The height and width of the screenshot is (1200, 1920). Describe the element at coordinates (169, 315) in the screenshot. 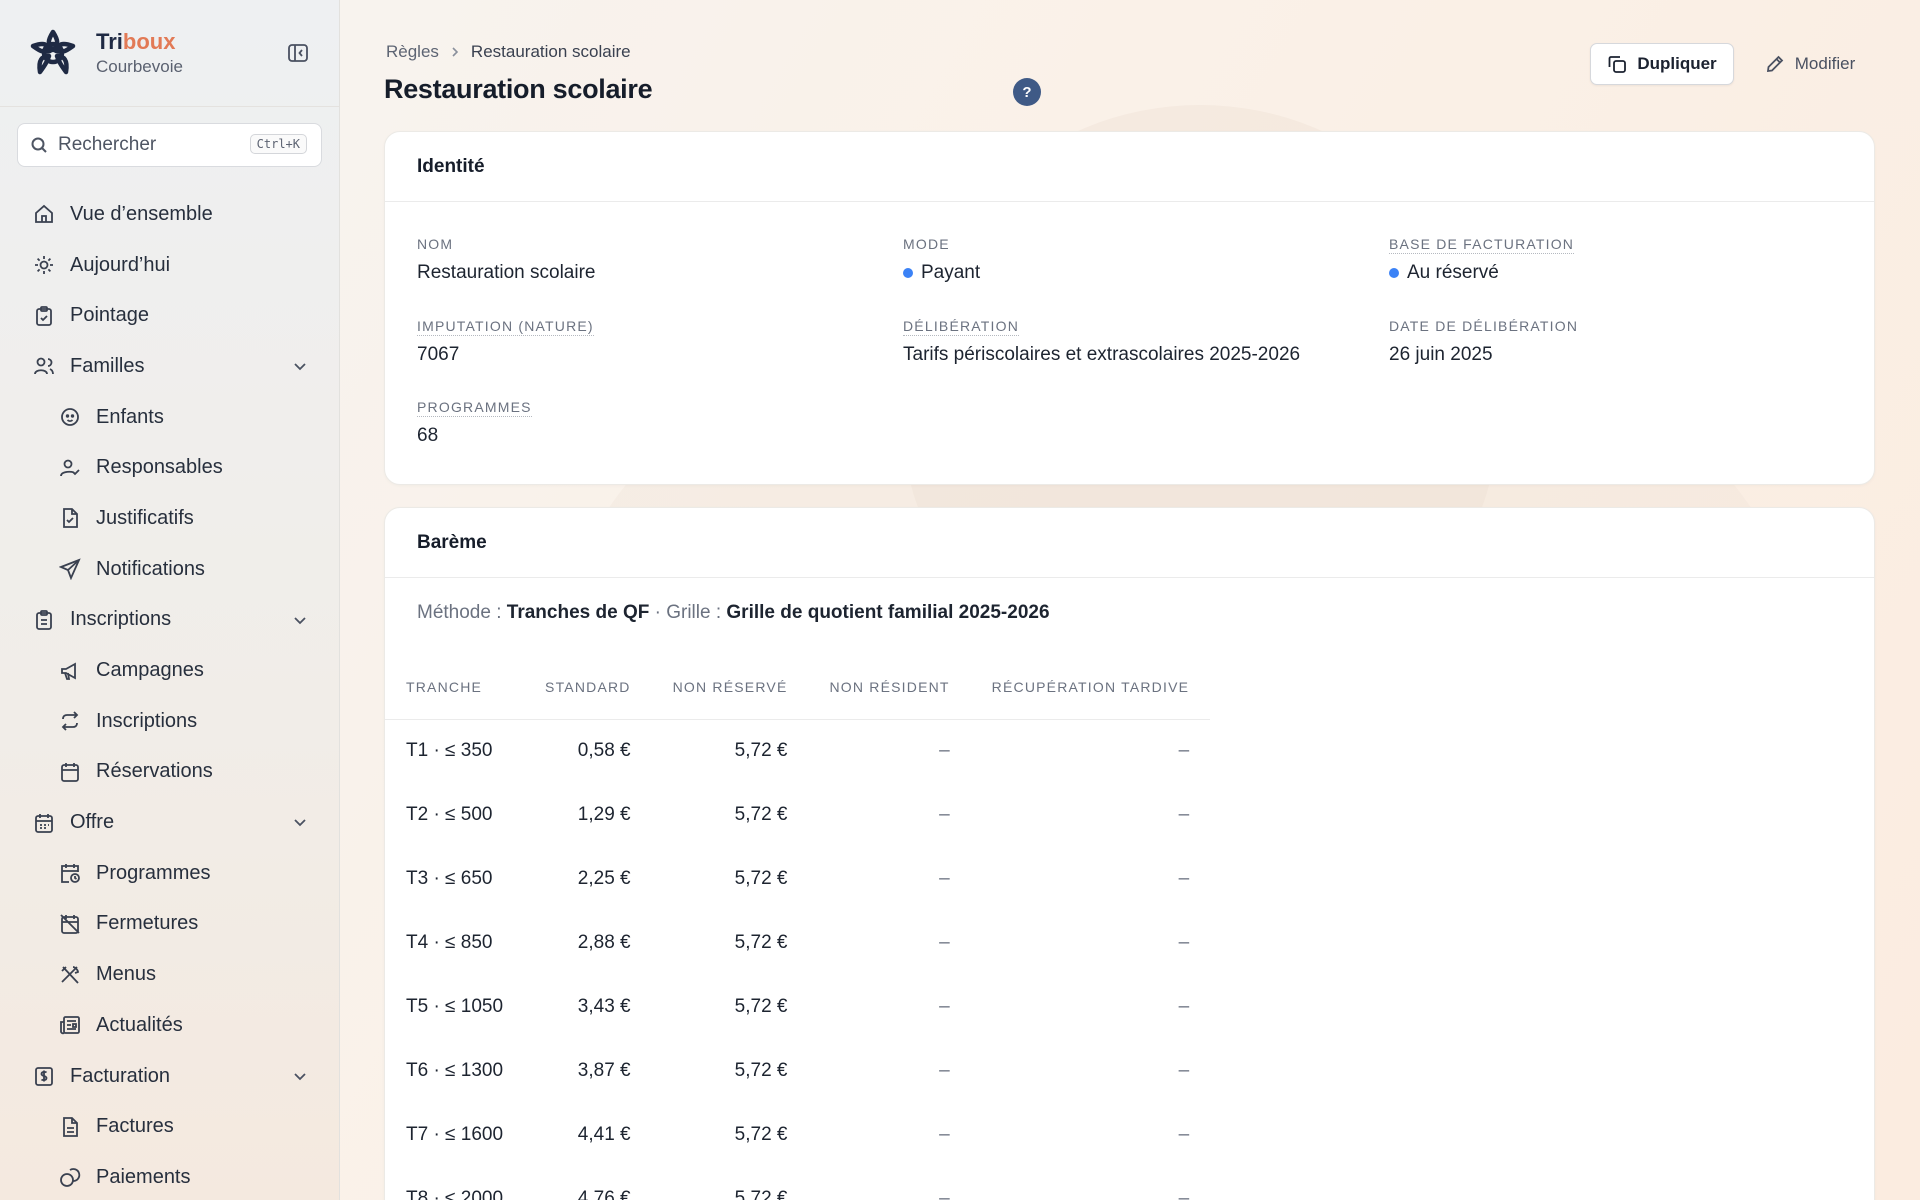

I see `sidebar-item-pointage: Pointage` at that location.